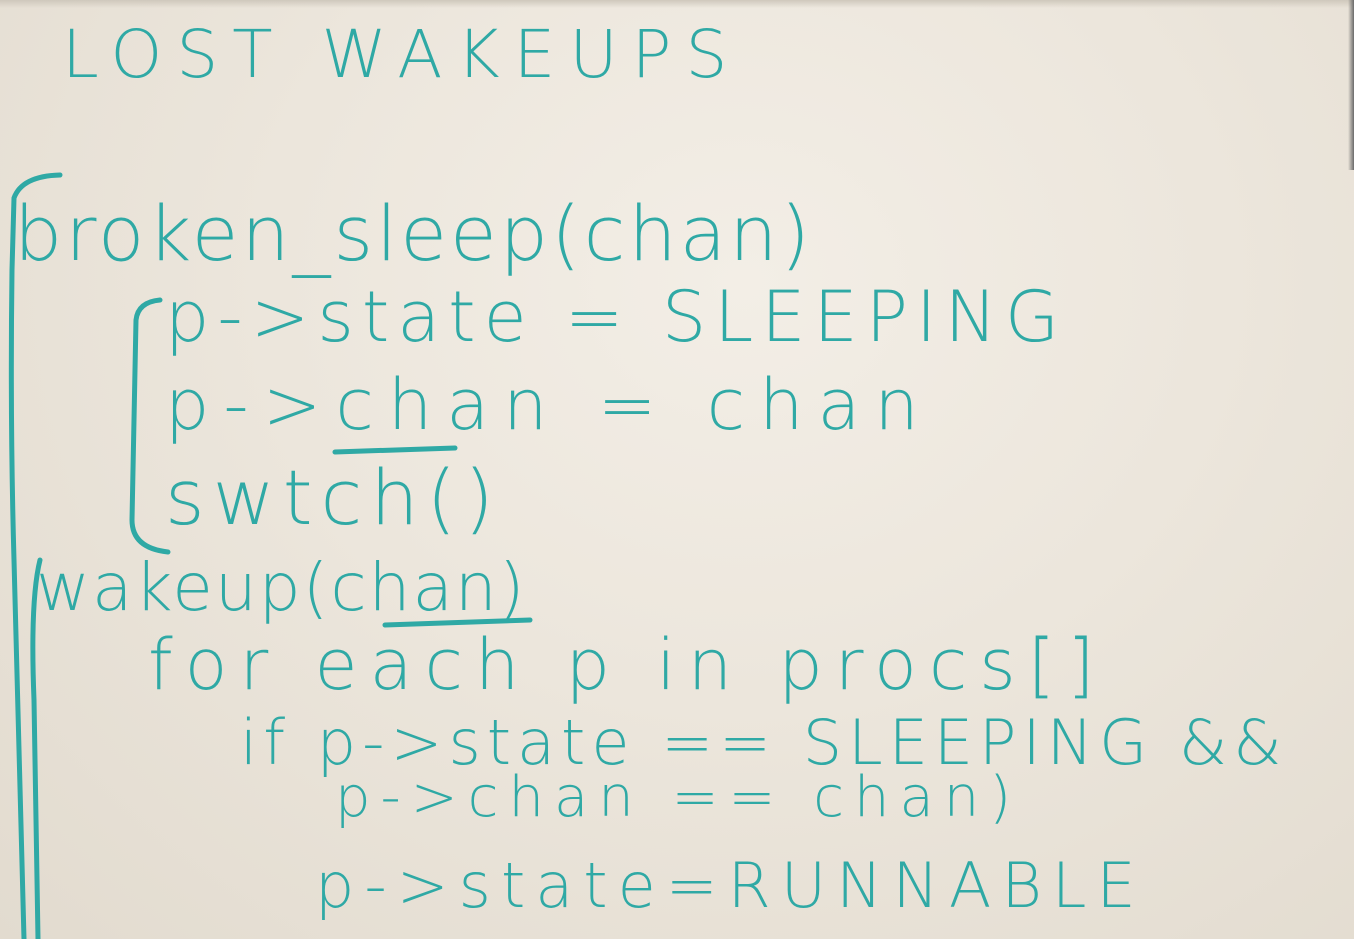 This screenshot has height=939, width=1354. I want to click on board-title: LOST WAKEUPS, so click(402, 54).